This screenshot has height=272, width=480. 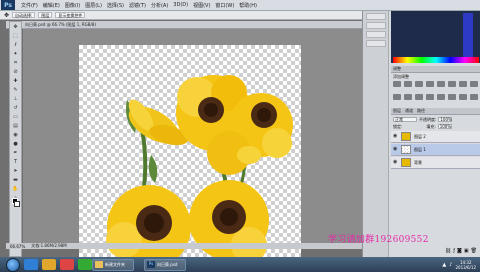 I want to click on gradient-tool-icon: ▤, so click(x=15, y=126).